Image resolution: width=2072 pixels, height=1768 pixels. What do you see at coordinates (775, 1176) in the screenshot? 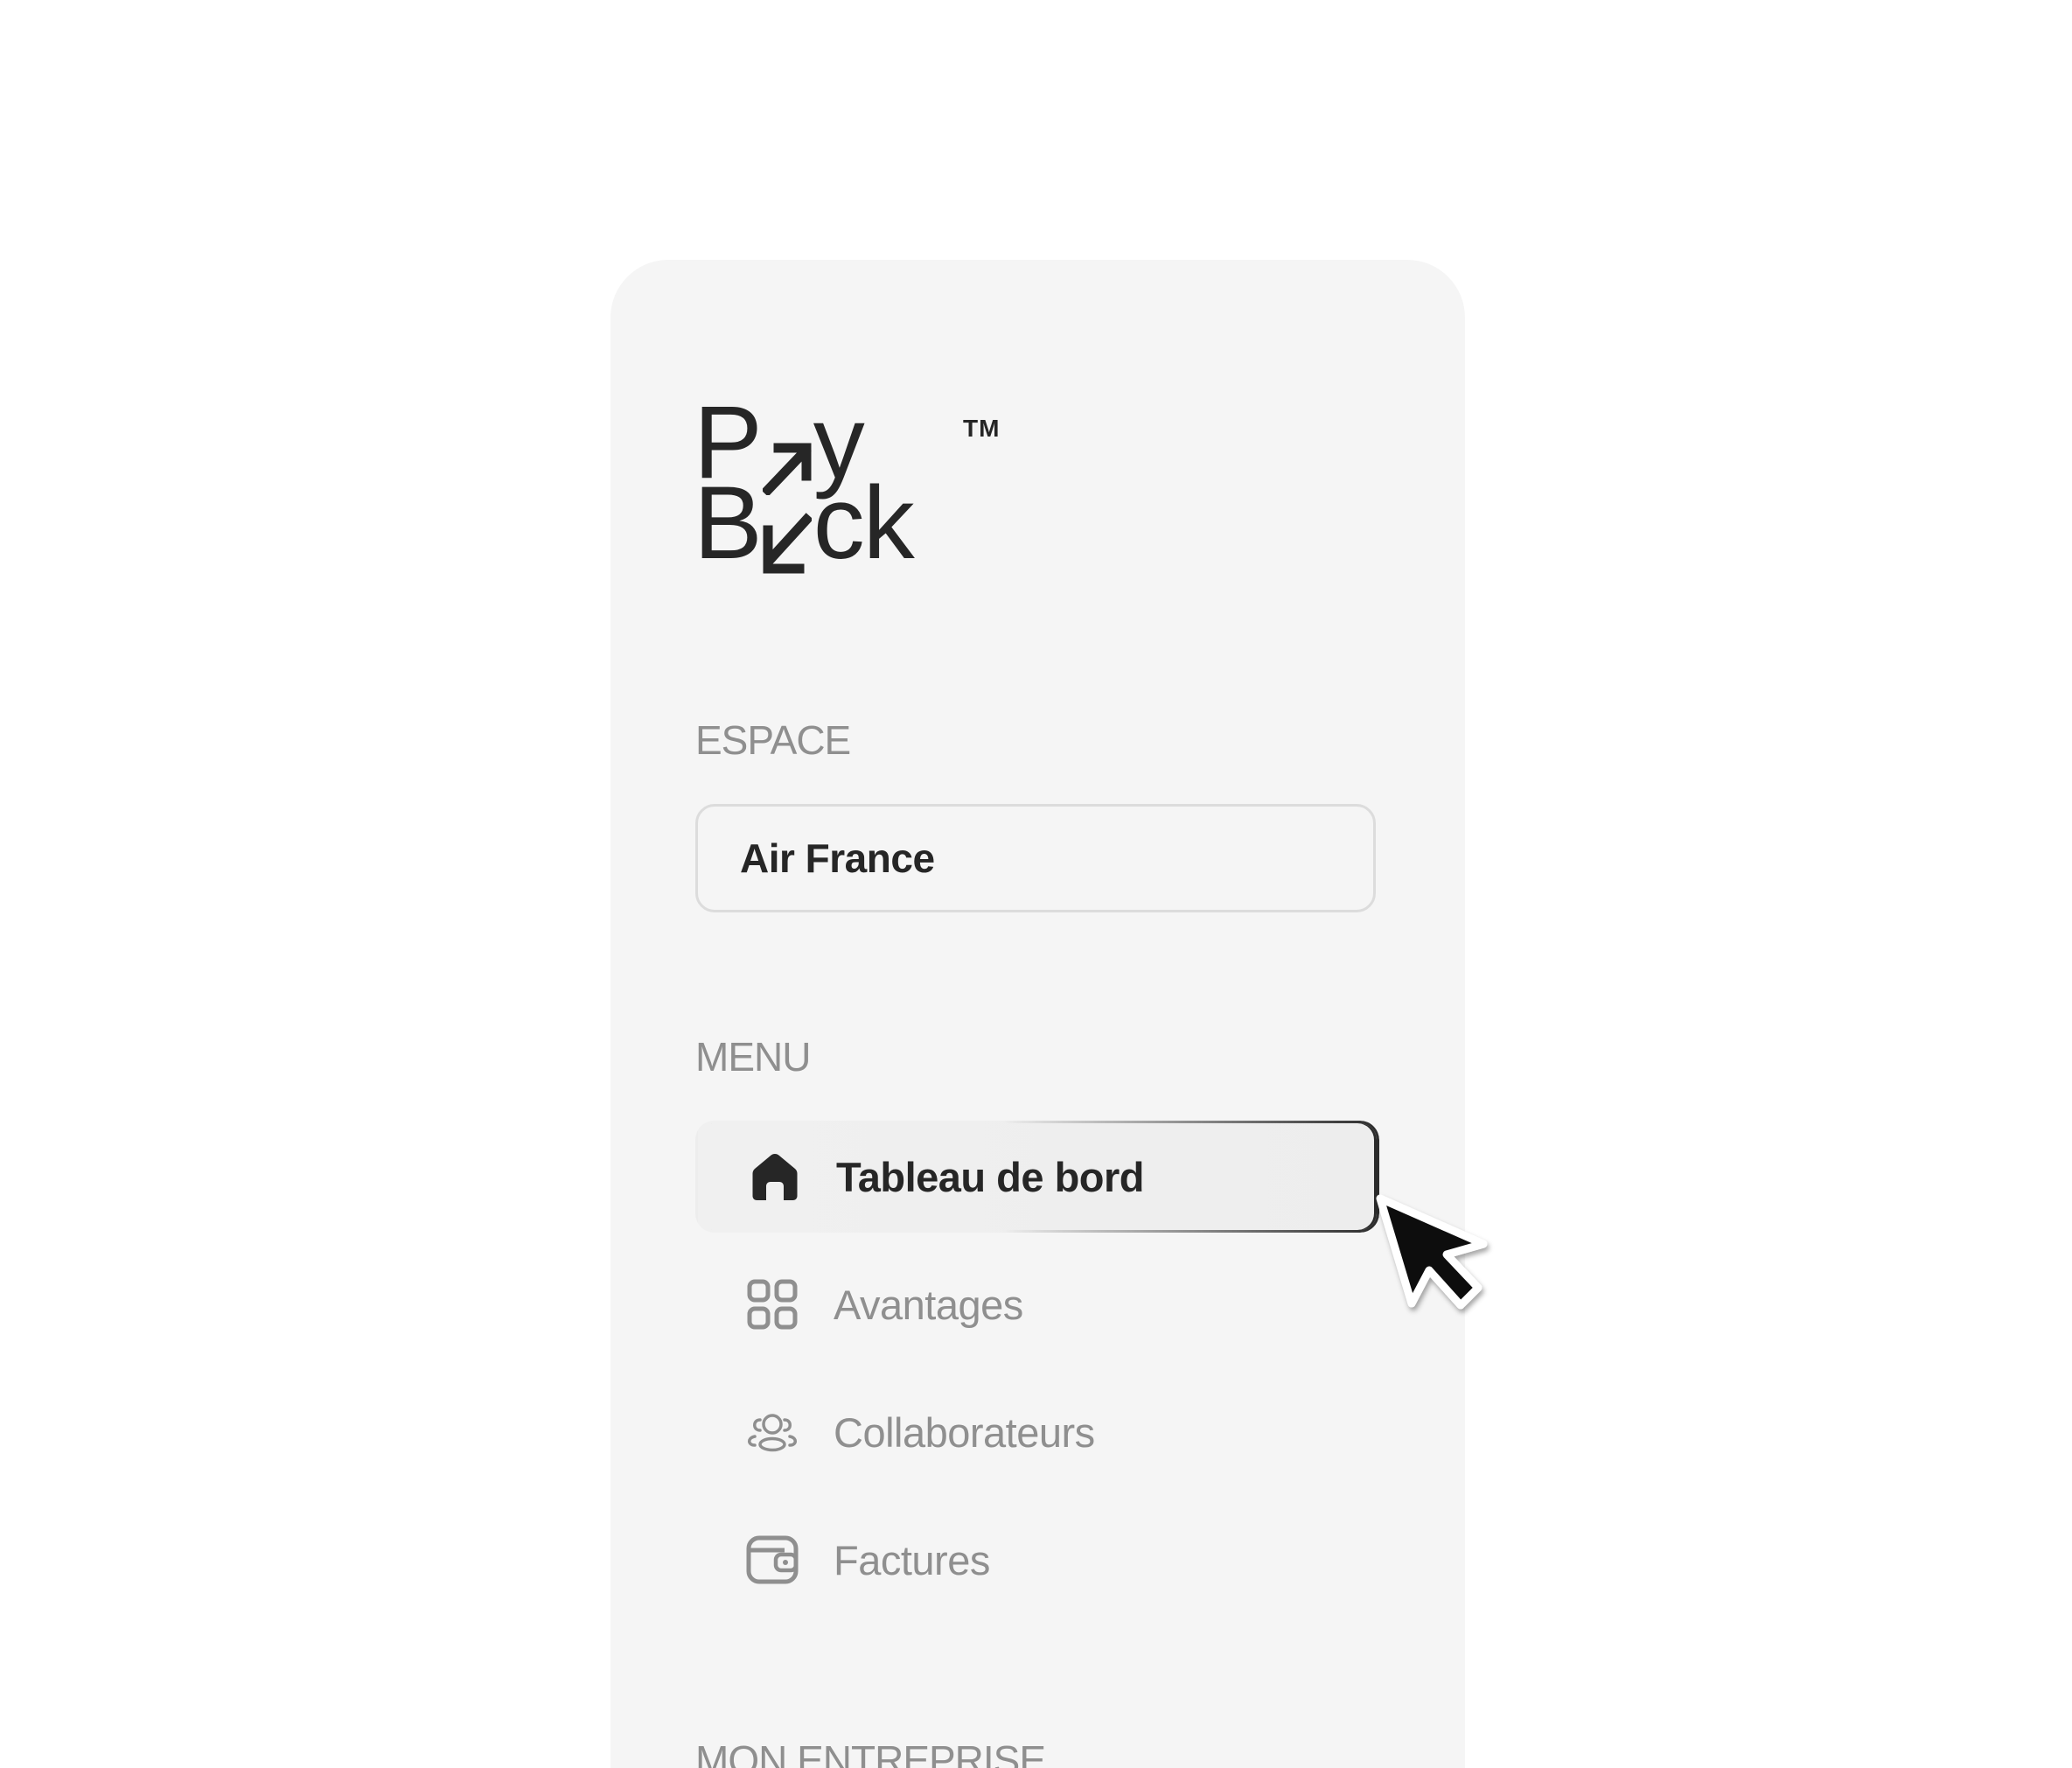
I see `home-icon` at bounding box center [775, 1176].